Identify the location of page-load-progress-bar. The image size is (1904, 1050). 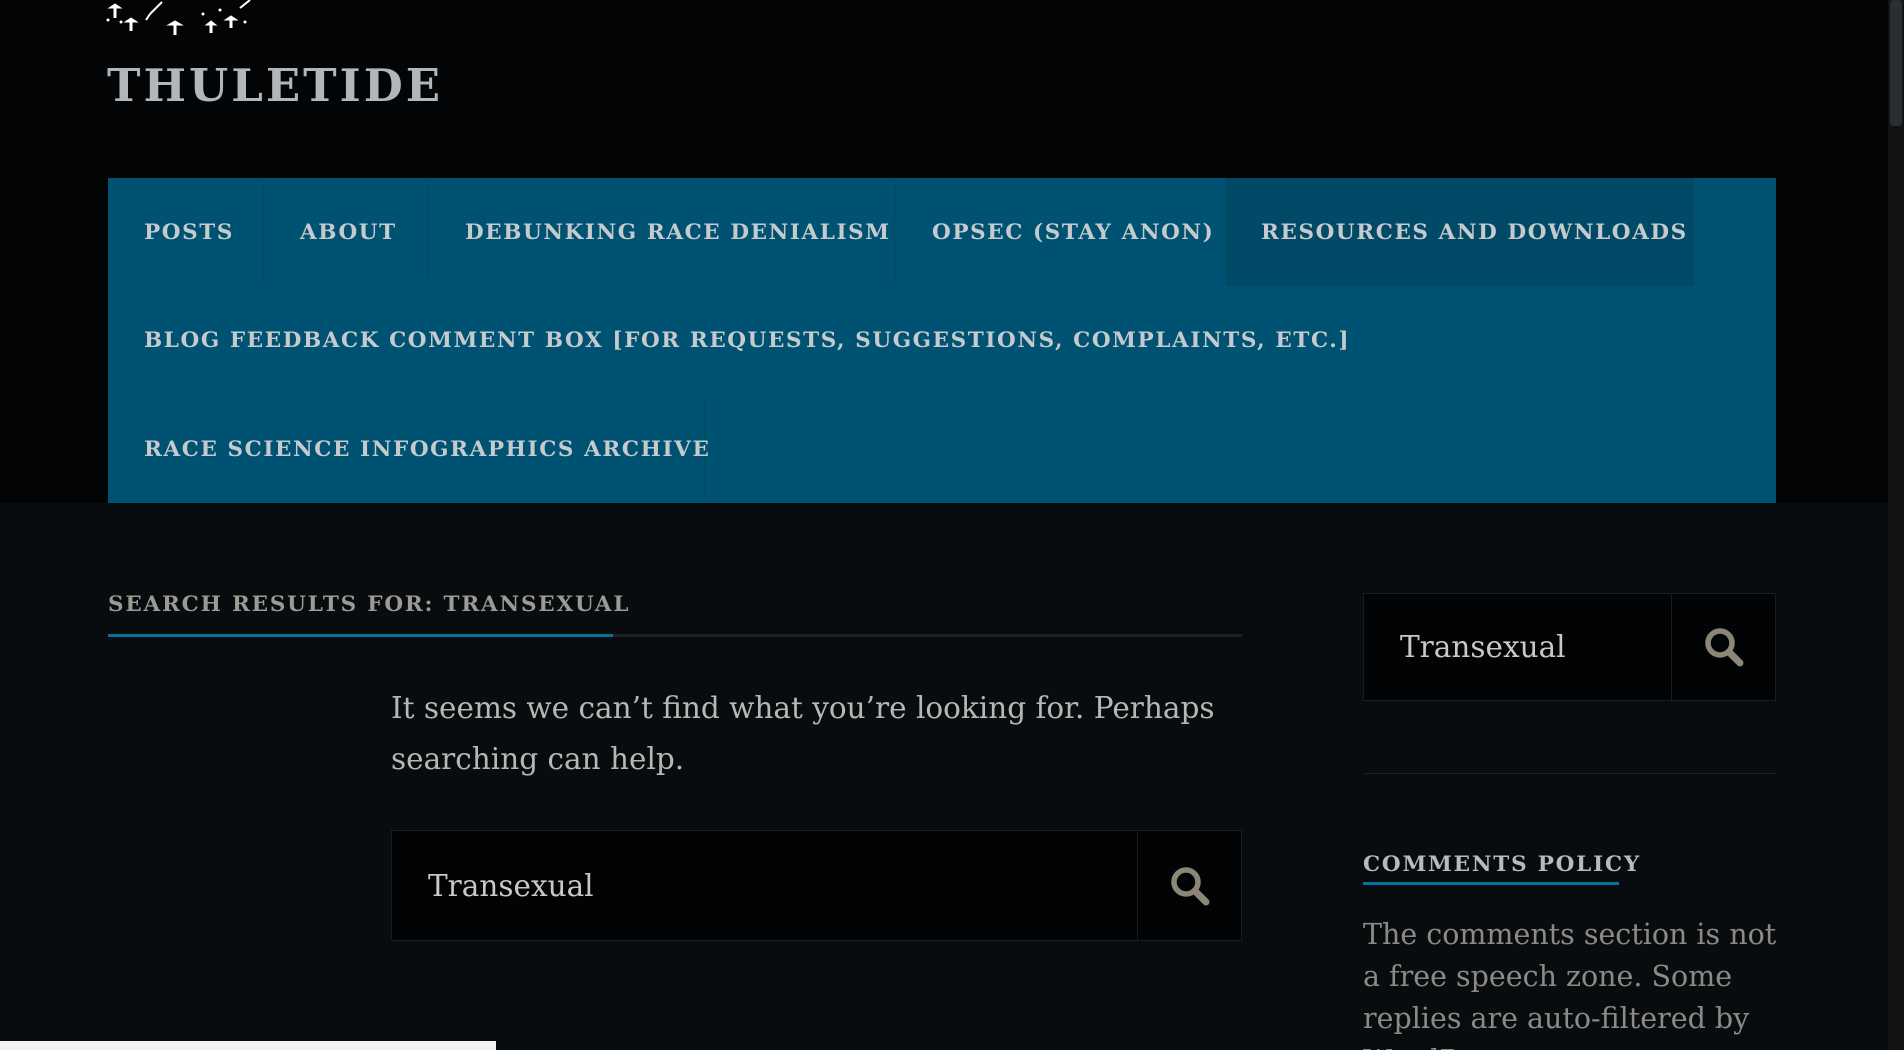
(248, 1045).